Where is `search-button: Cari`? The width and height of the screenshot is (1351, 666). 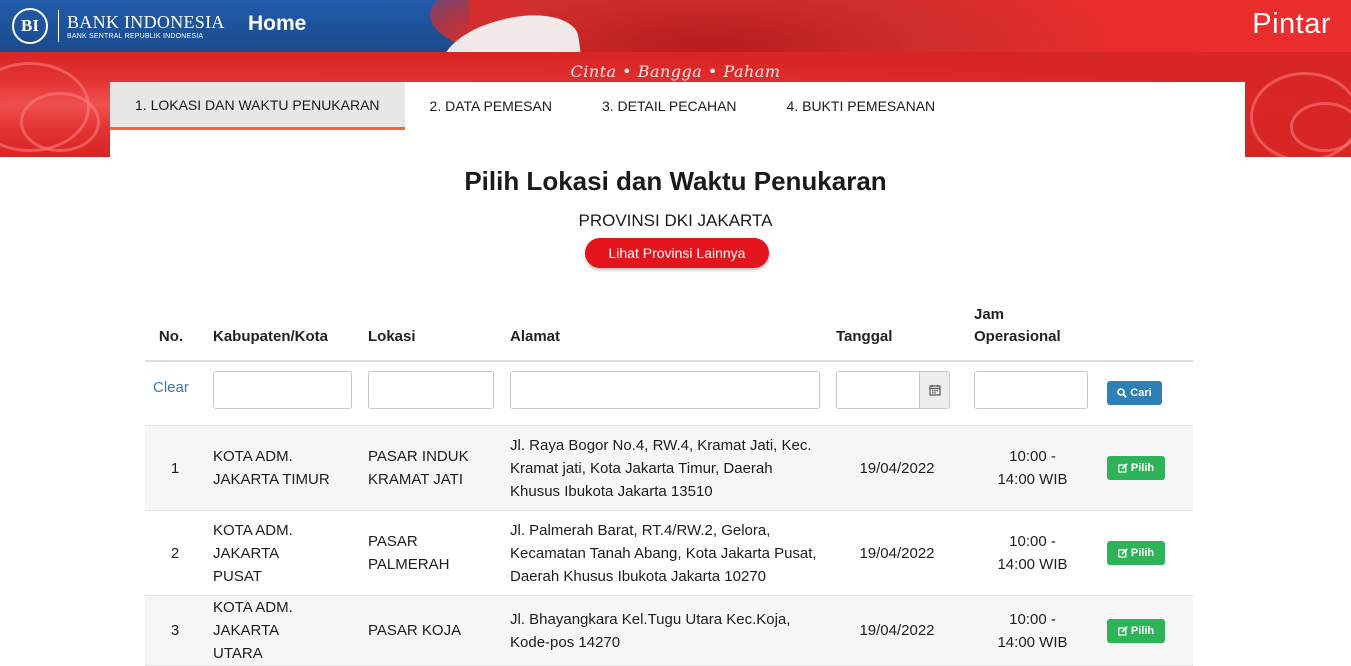
search-button: Cari is located at coordinates (1134, 393).